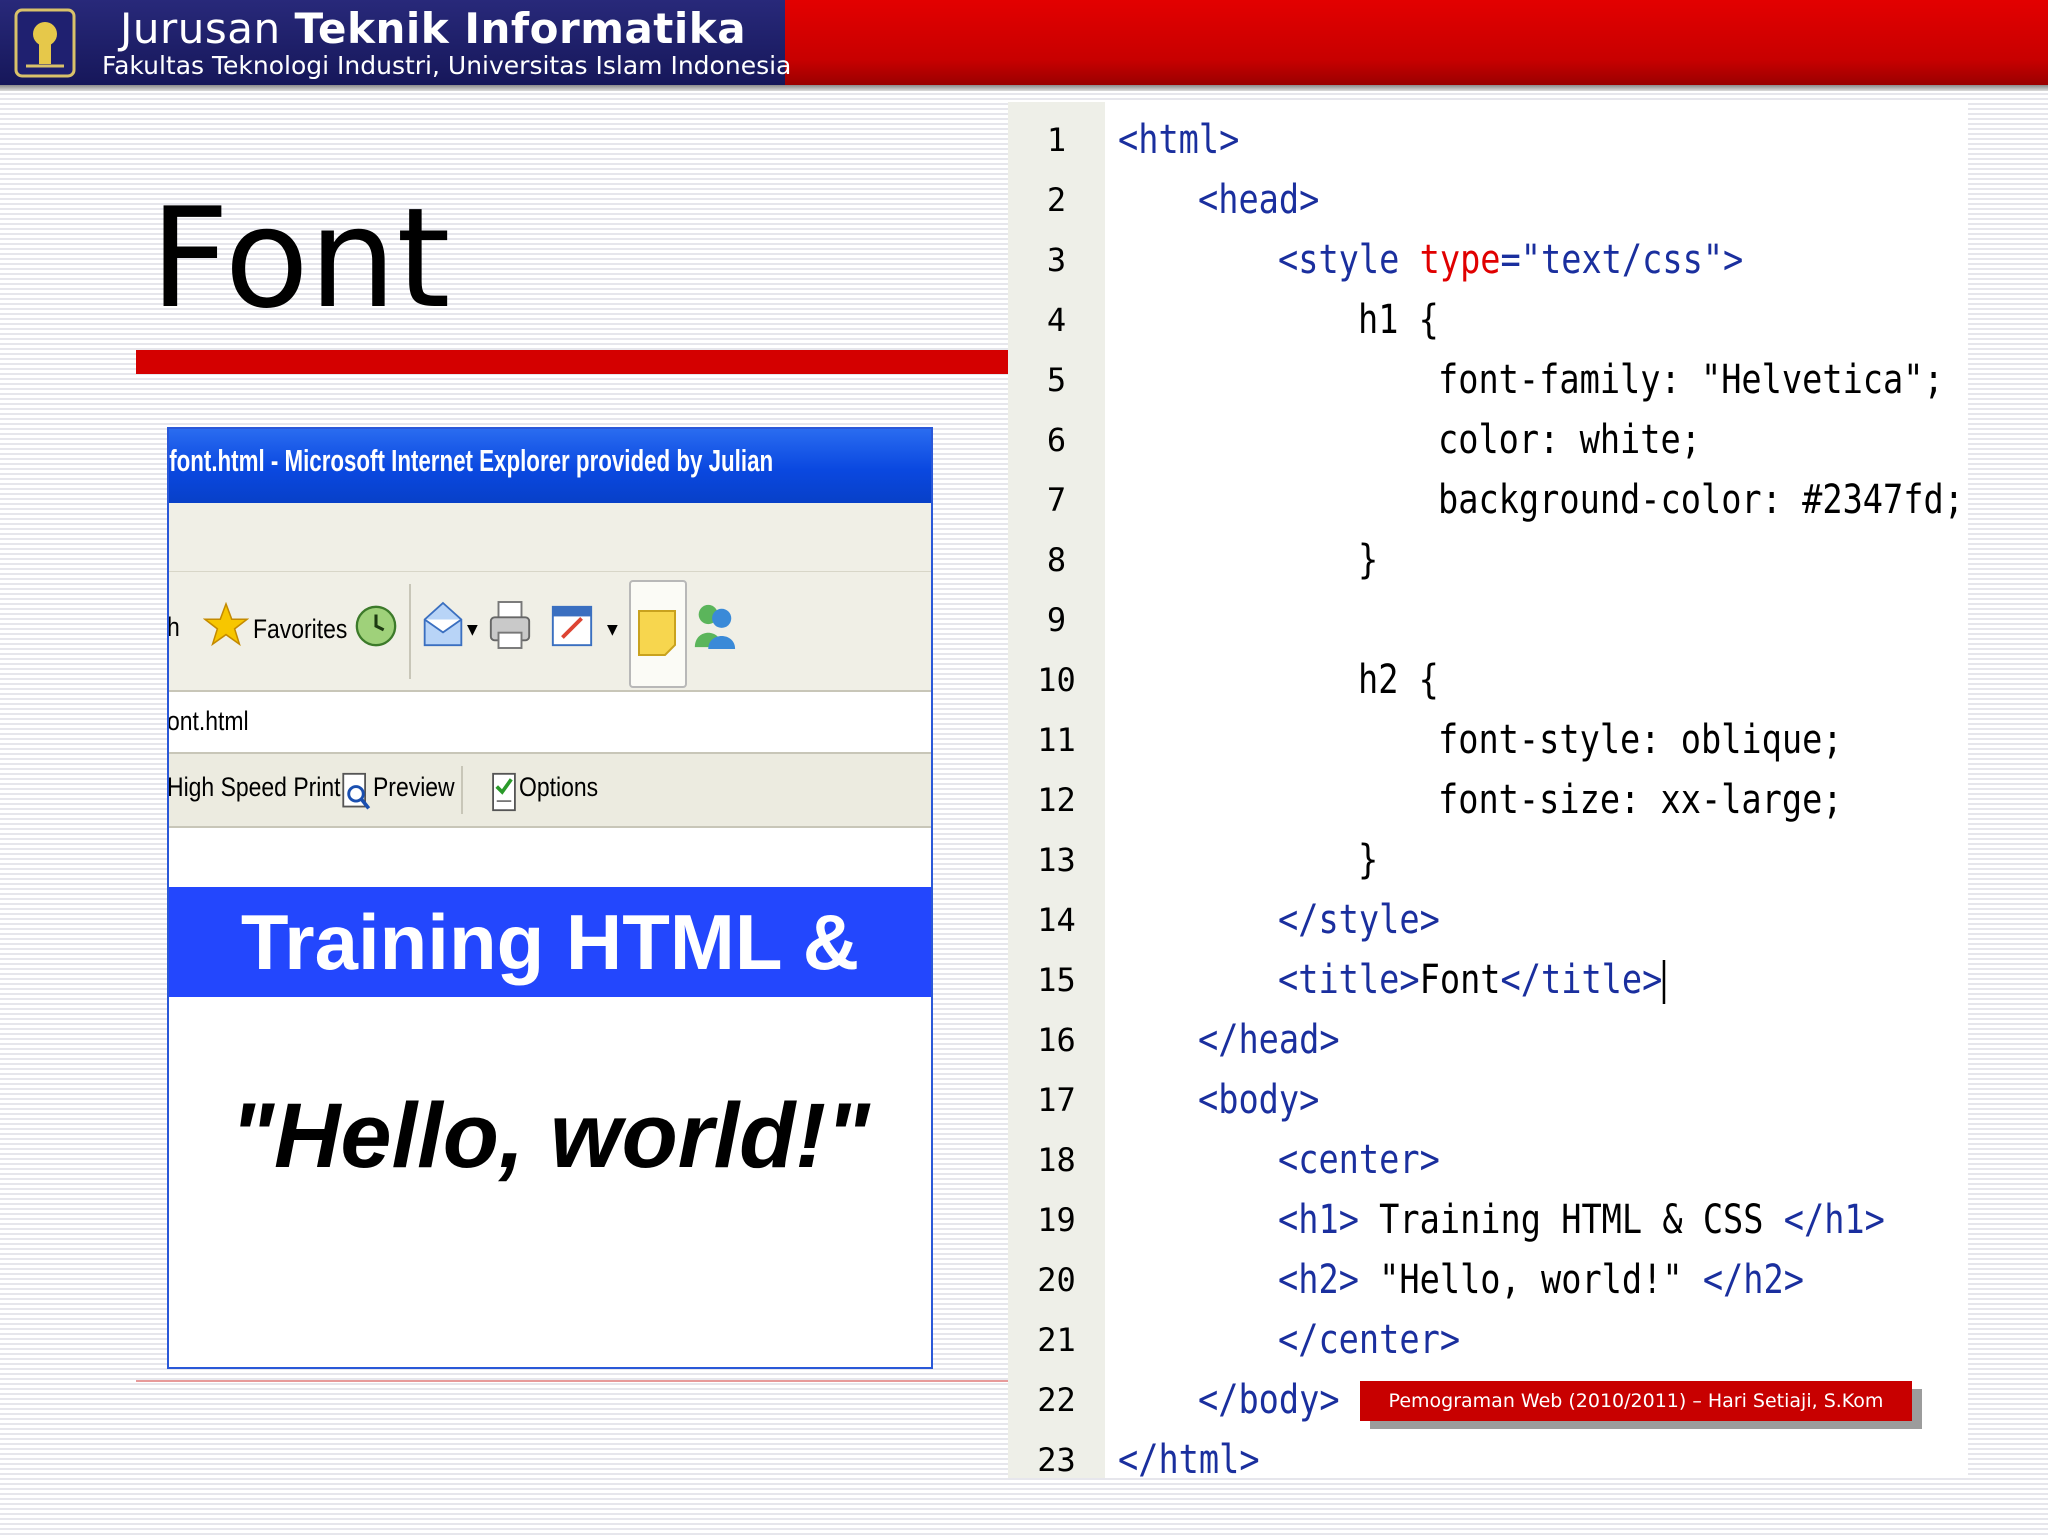  What do you see at coordinates (572, 626) in the screenshot?
I see `edit-icon` at bounding box center [572, 626].